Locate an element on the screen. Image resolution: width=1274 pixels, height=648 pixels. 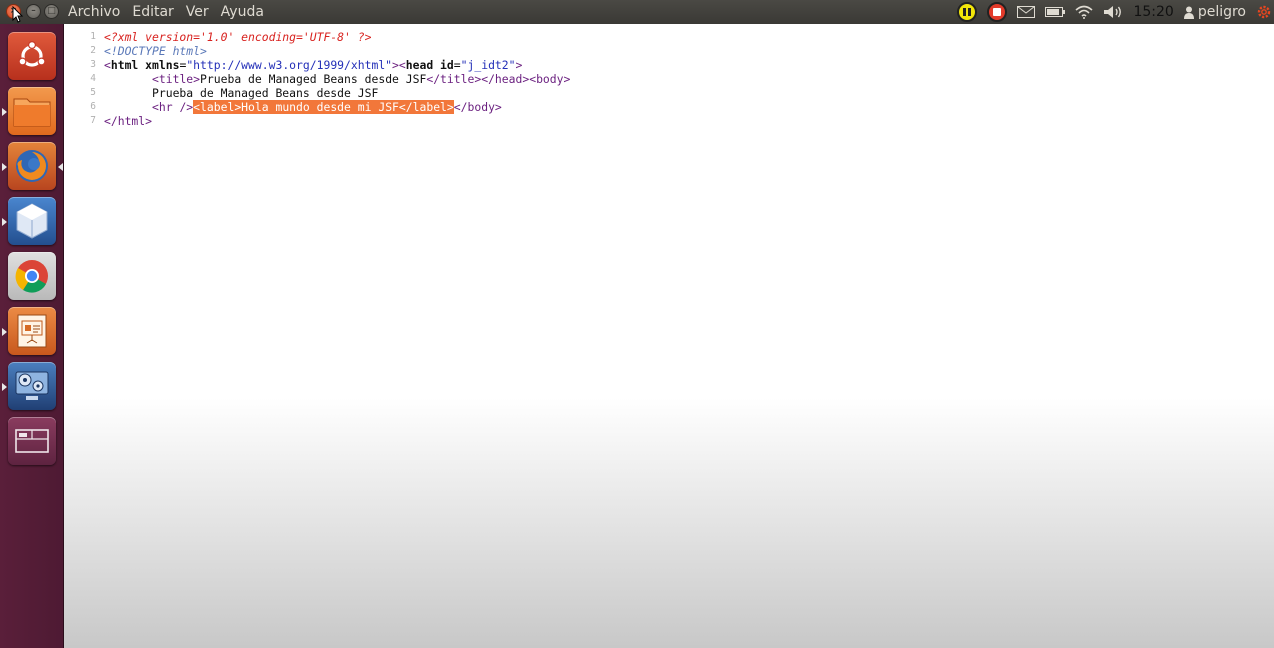
battery-icon is located at coordinates (1055, 12).